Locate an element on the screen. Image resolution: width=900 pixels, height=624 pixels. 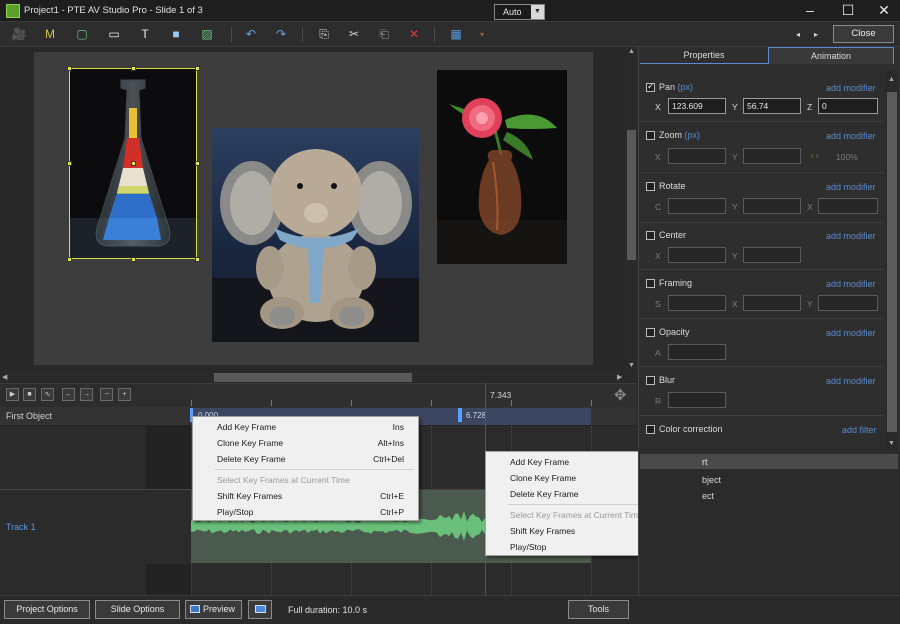
zoom-in-icon: + is located at coordinates (124, 394).